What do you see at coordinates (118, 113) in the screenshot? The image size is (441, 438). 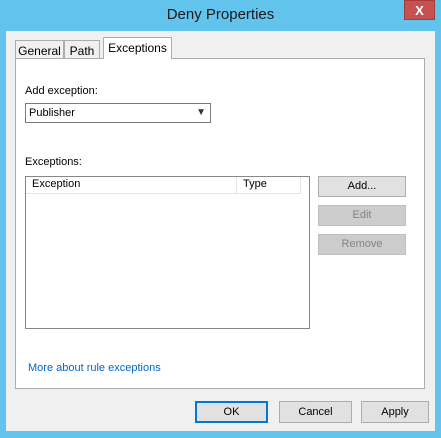 I see `add-exception-dropdown: Publisher ▼` at bounding box center [118, 113].